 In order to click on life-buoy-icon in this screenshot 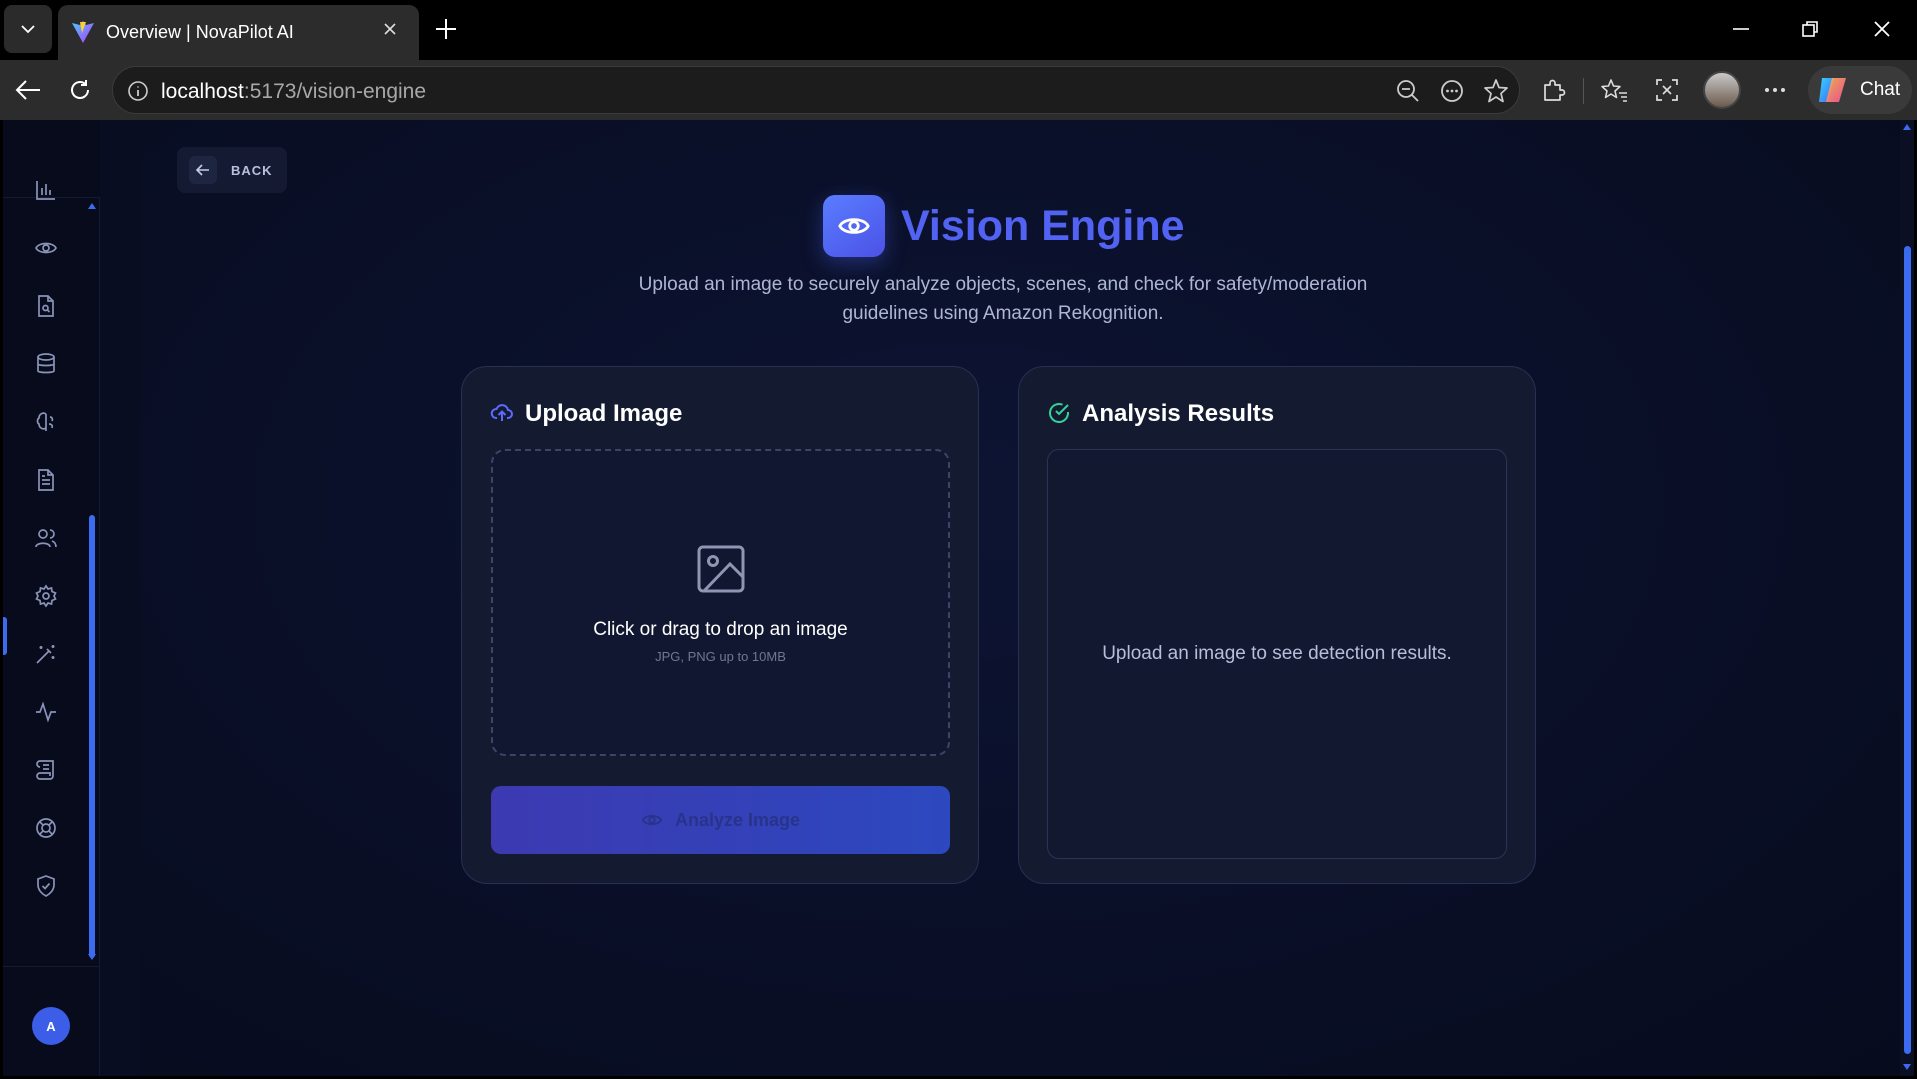, I will do `click(46, 828)`.